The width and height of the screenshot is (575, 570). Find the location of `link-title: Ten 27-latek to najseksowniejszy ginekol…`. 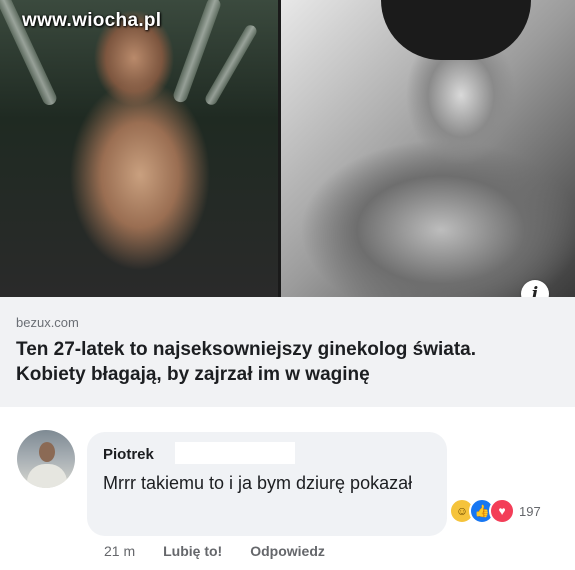

link-title: Ten 27-latek to najseksowniejszy ginekol… is located at coordinates (276, 362).